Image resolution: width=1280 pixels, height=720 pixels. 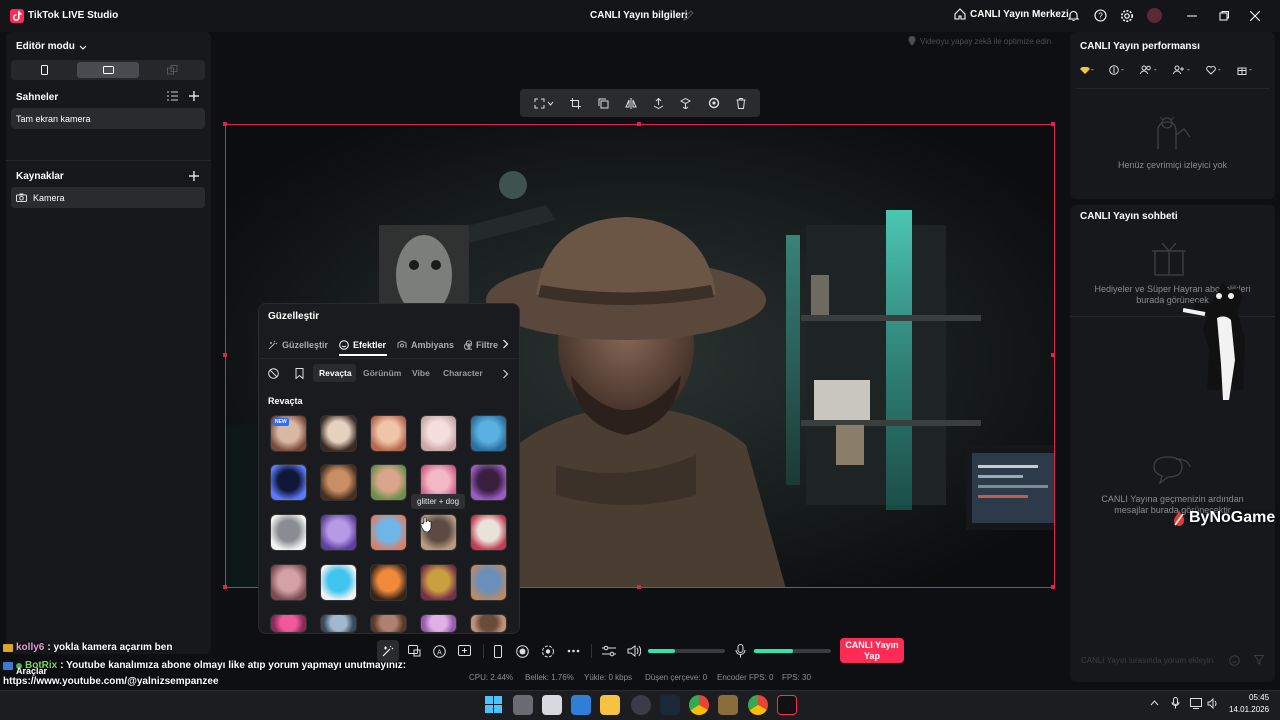 I want to click on clock-time: 05:45, so click(x=1259, y=697).